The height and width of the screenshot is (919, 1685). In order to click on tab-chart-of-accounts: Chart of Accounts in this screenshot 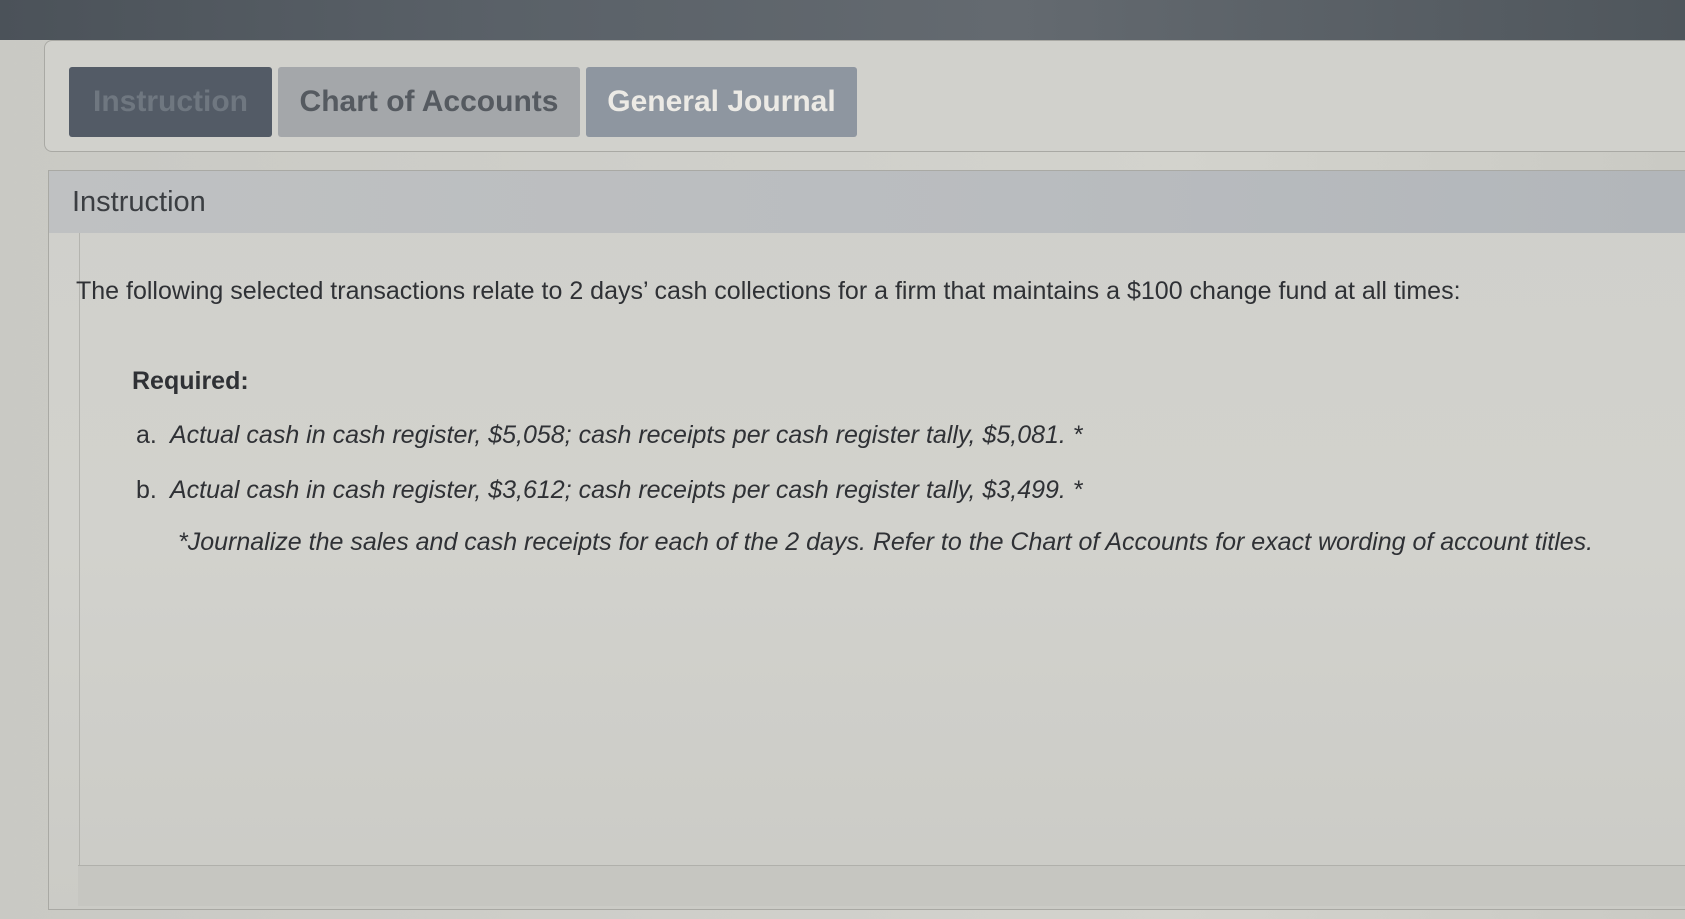, I will do `click(429, 102)`.